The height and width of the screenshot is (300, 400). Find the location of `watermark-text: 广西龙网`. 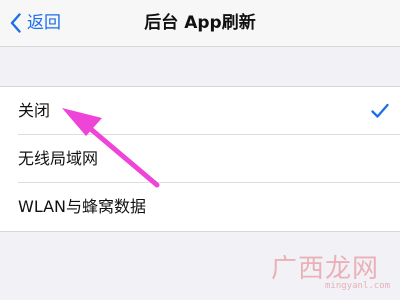

watermark-text: 广西龙网 is located at coordinates (325, 269).